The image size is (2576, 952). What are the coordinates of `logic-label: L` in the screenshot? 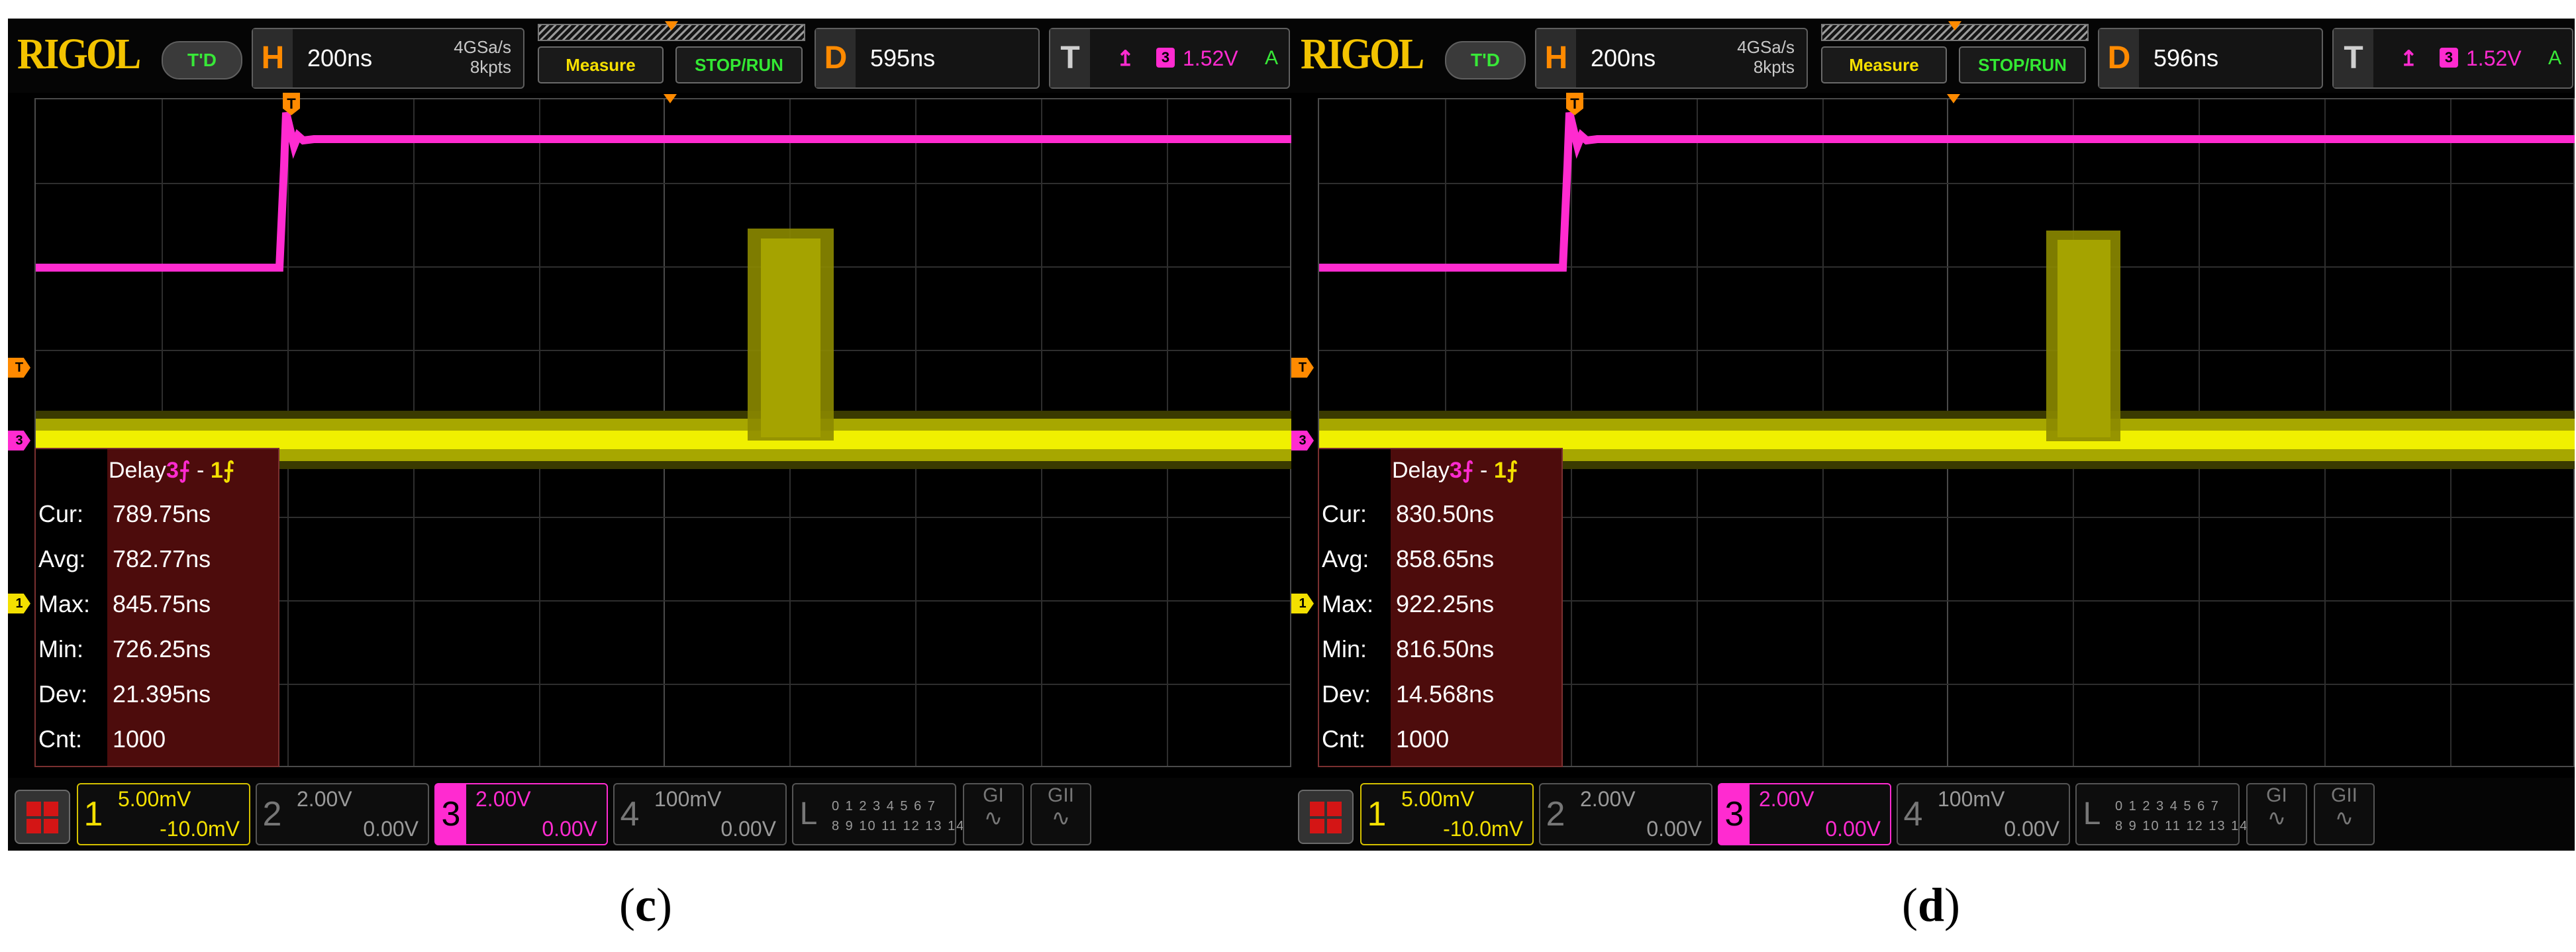 It's located at (2092, 813).